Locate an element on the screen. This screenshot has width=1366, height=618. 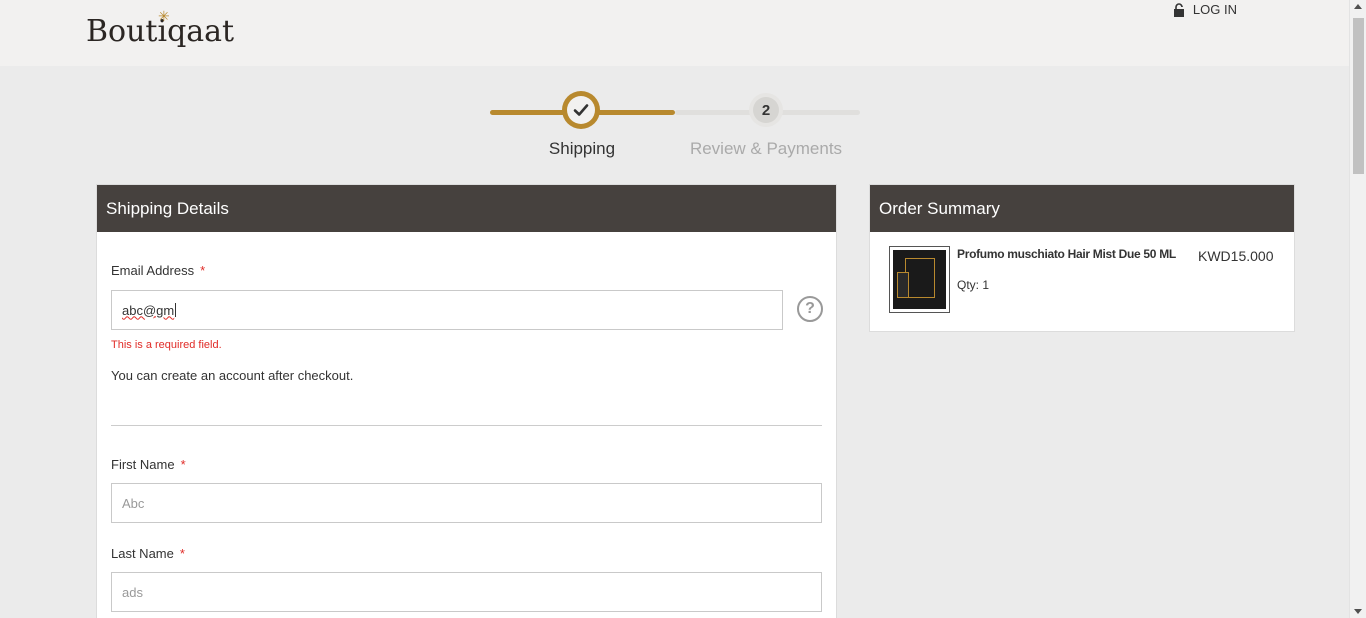
checkout-progress: 2 Shipping Review & Payments is located at coordinates (675, 130).